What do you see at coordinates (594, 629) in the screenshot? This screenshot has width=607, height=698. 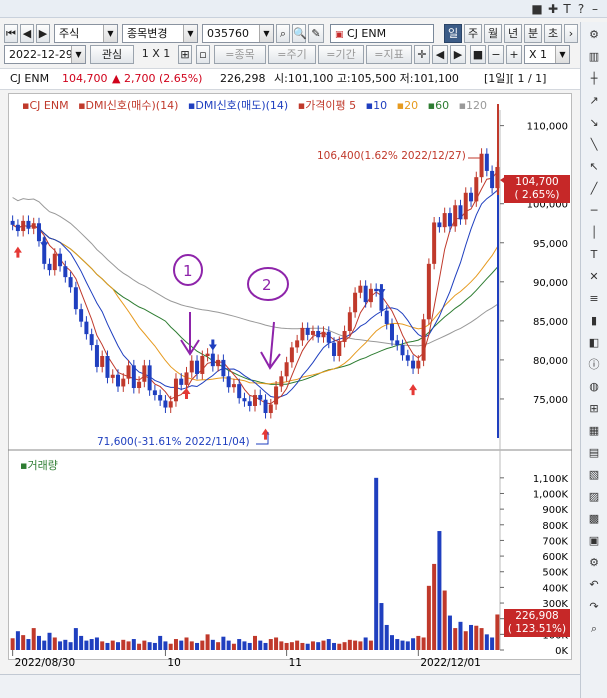 I see `zoom-icon: ⌕` at bounding box center [594, 629].